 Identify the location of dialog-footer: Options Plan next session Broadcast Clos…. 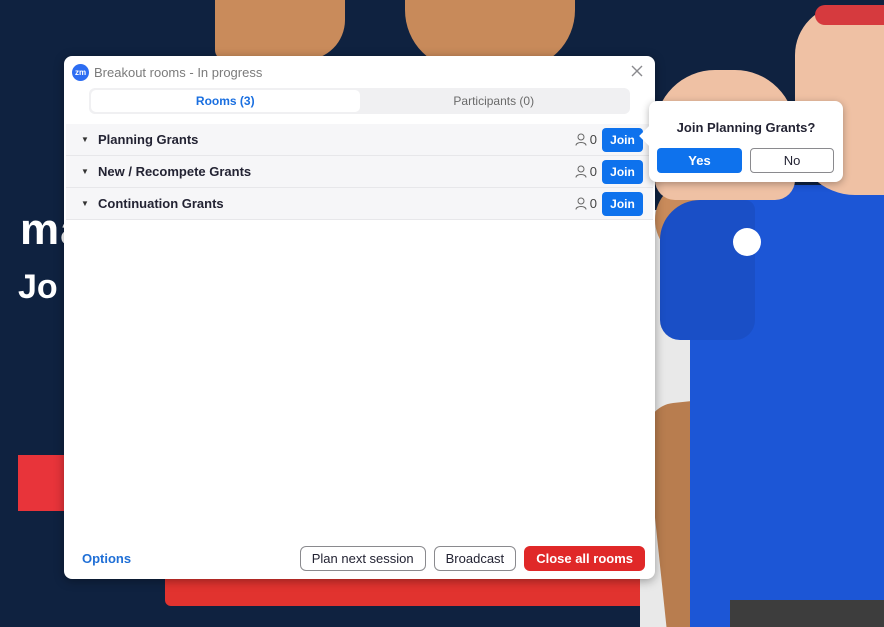
(359, 558).